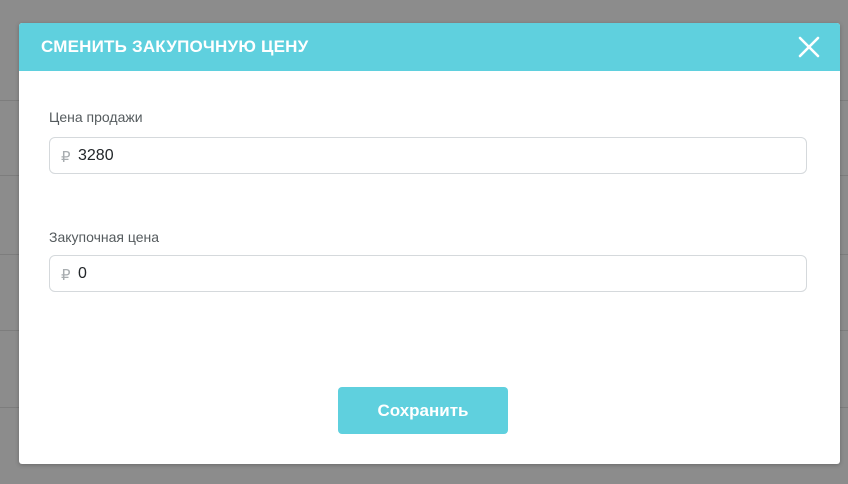 This screenshot has height=484, width=848. Describe the element at coordinates (423, 410) in the screenshot. I see `save-button: Сохранить` at that location.